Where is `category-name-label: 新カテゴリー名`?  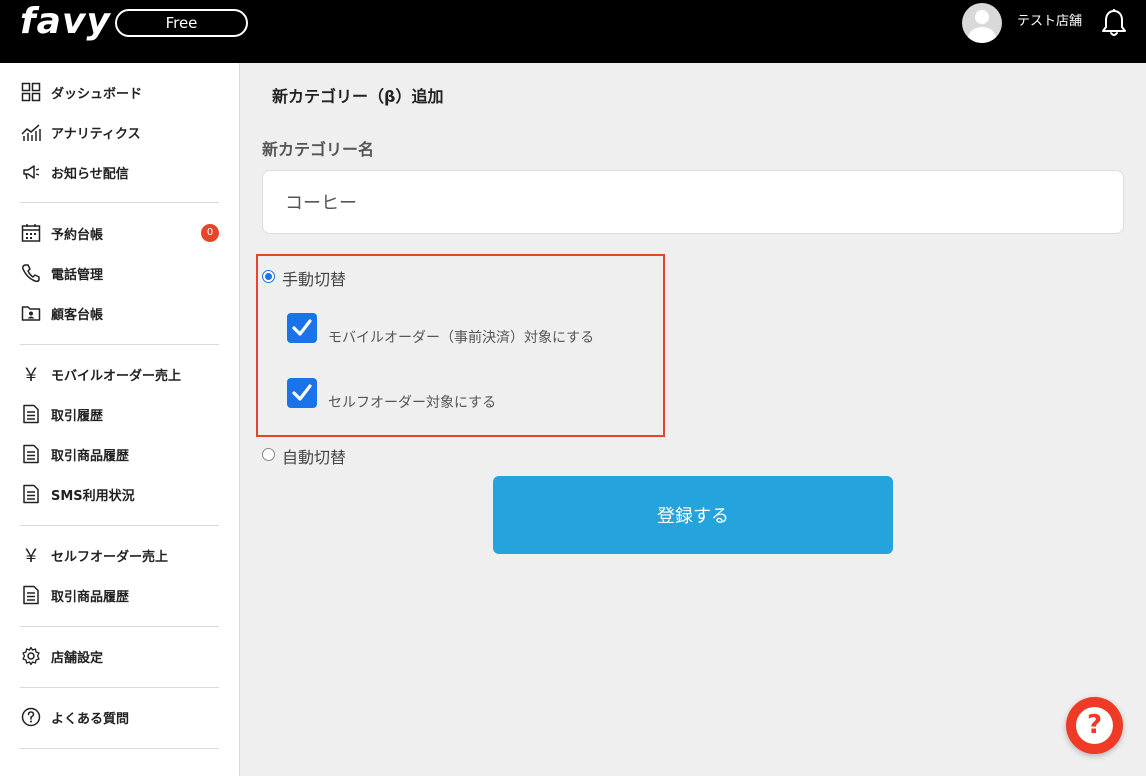 category-name-label: 新カテゴリー名 is located at coordinates (318, 149).